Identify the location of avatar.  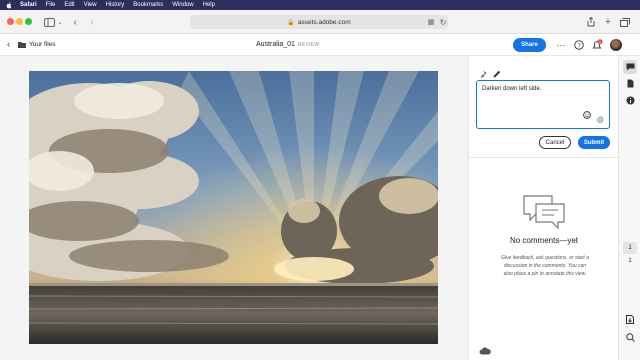
(616, 45).